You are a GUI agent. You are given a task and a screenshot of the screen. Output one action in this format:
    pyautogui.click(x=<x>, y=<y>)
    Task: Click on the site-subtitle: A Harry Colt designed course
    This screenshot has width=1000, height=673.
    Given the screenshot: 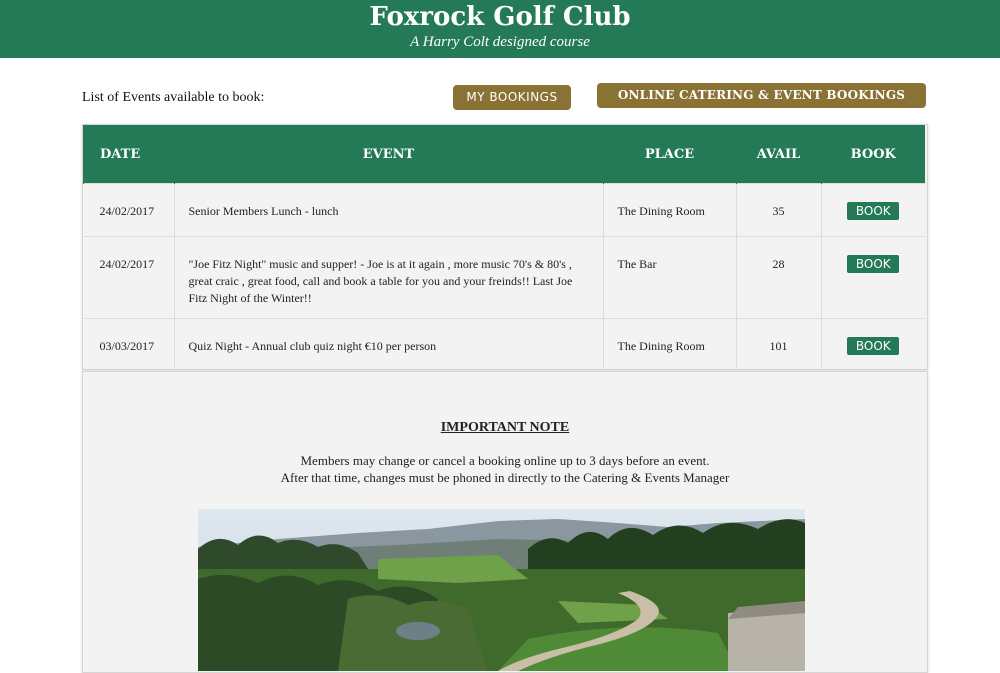 What is the action you would take?
    pyautogui.click(x=500, y=42)
    